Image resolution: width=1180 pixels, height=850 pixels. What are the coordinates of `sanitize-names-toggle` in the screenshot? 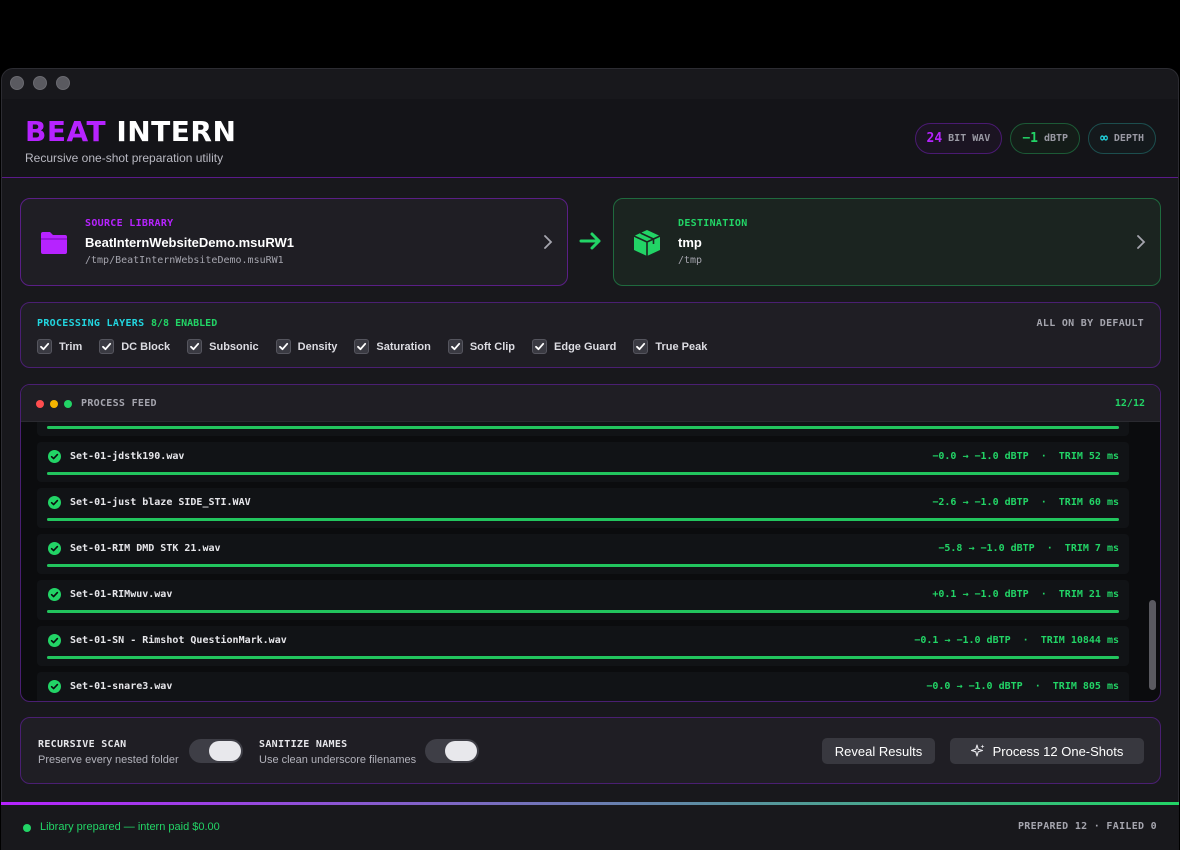 It's located at (452, 751).